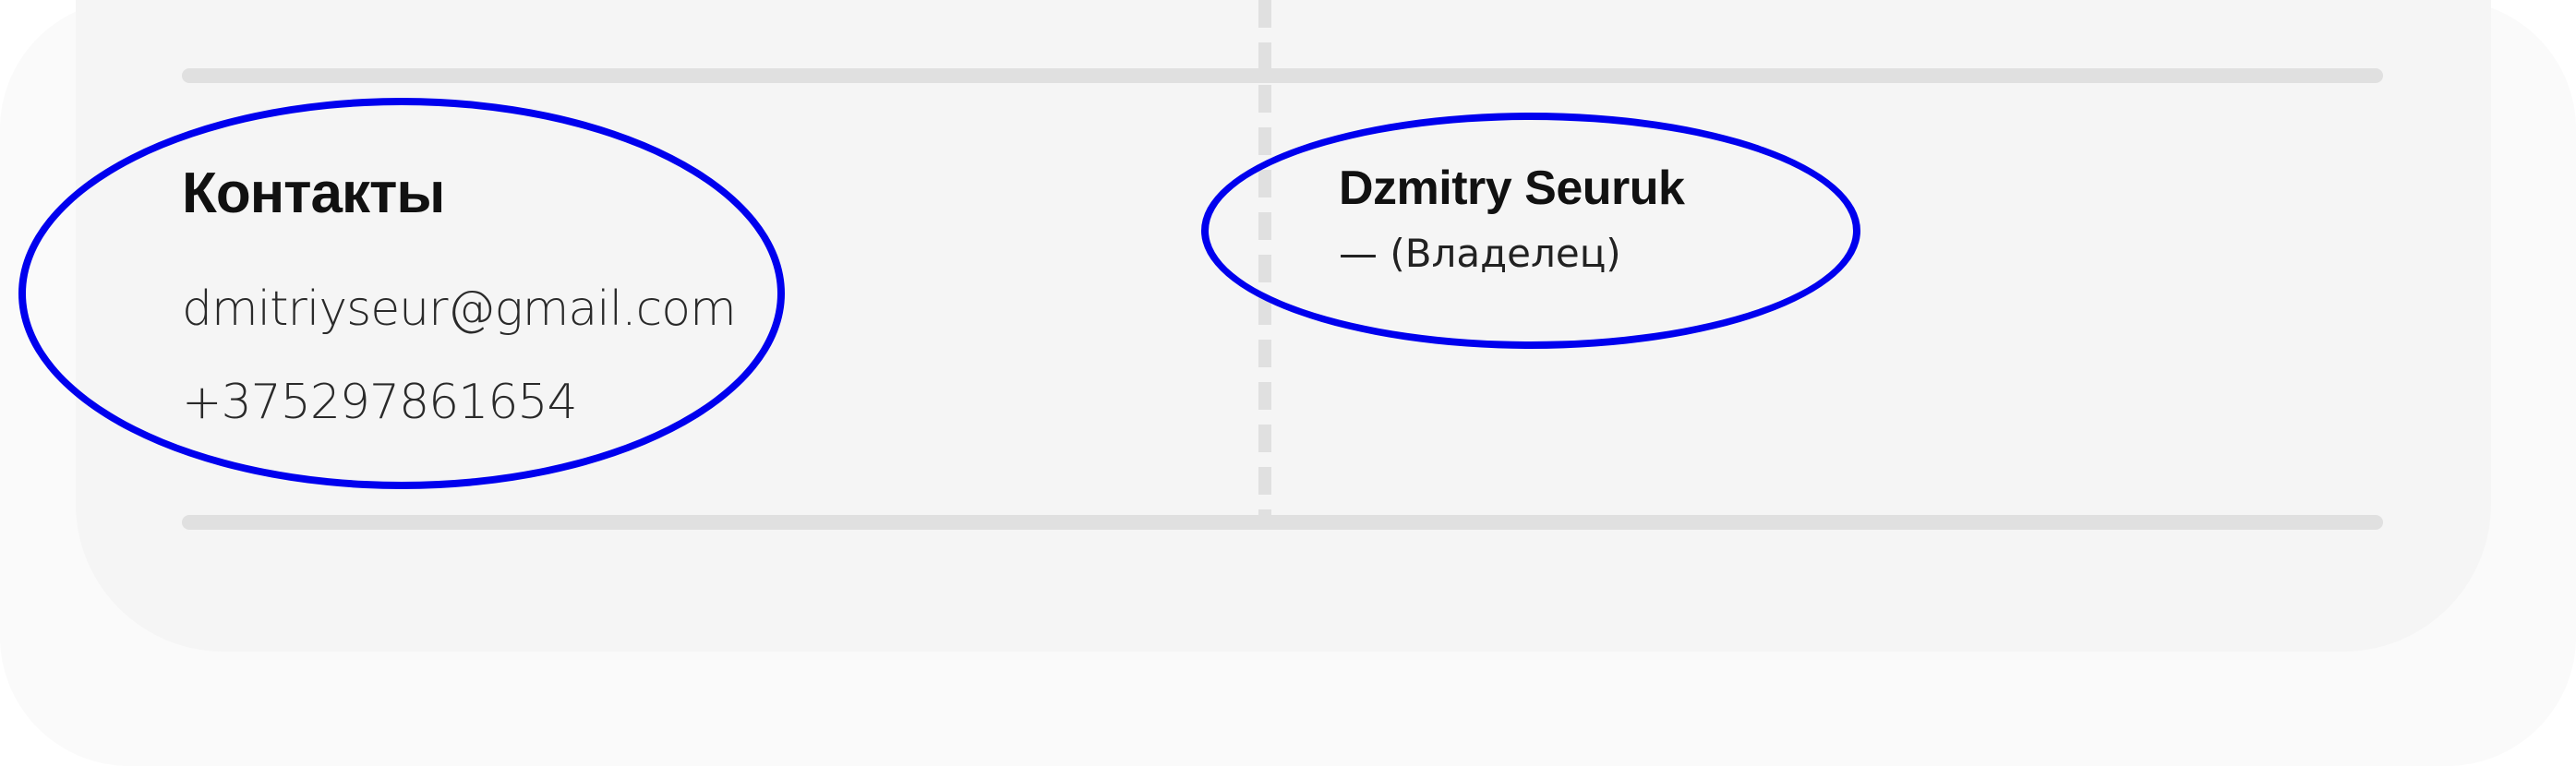 The width and height of the screenshot is (2576, 766). I want to click on owner-name: Dzmitry Seuruk, so click(1512, 188).